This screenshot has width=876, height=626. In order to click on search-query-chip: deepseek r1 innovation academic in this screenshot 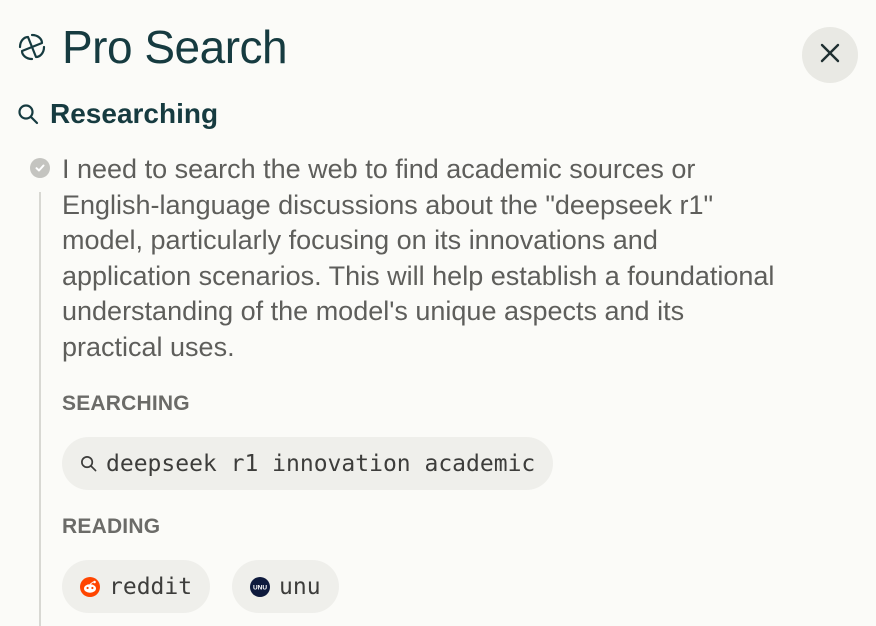, I will do `click(308, 463)`.